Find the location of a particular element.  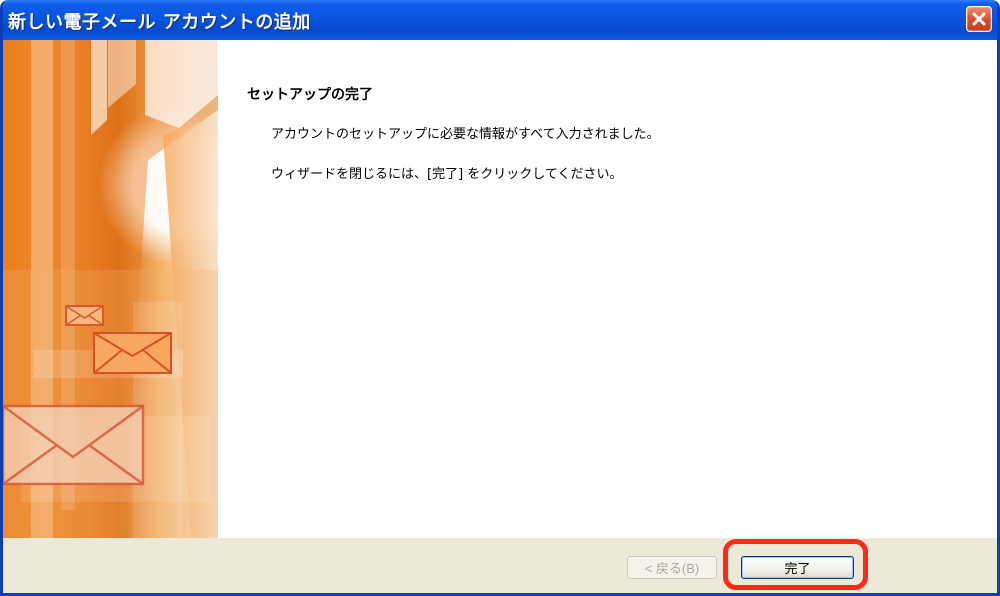

close-button is located at coordinates (979, 19).